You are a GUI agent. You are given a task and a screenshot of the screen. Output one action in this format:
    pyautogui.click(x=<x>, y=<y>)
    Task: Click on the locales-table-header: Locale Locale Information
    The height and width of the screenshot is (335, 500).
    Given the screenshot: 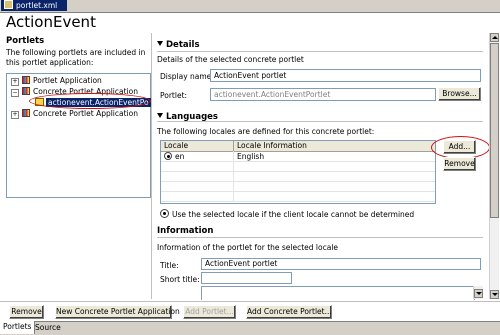 What is the action you would take?
    pyautogui.click(x=298, y=146)
    